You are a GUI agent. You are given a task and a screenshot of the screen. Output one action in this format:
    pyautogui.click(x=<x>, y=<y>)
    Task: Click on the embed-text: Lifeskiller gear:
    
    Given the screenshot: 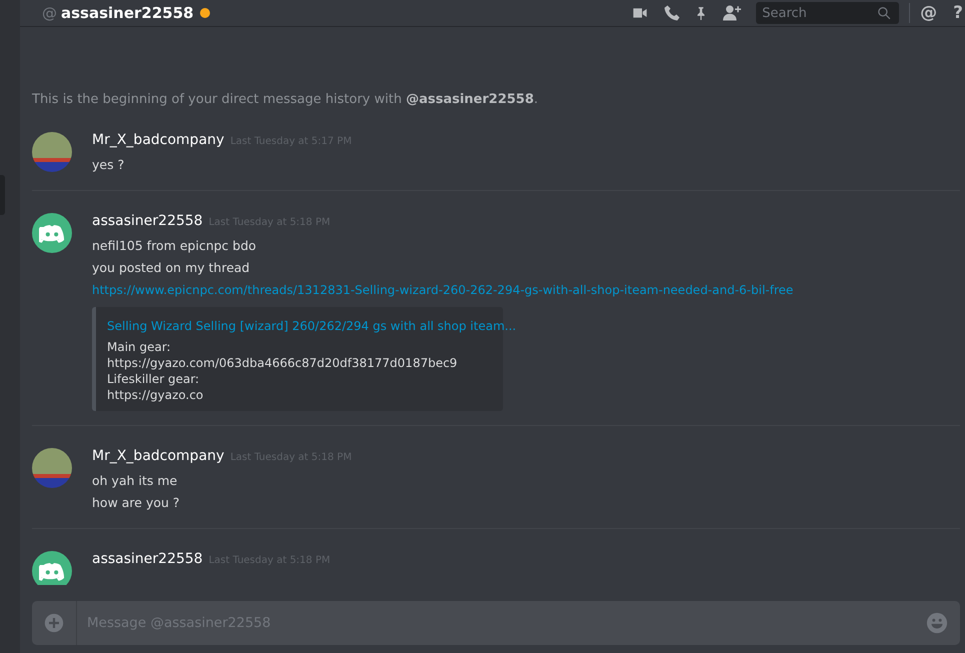 What is the action you would take?
    pyautogui.click(x=153, y=379)
    